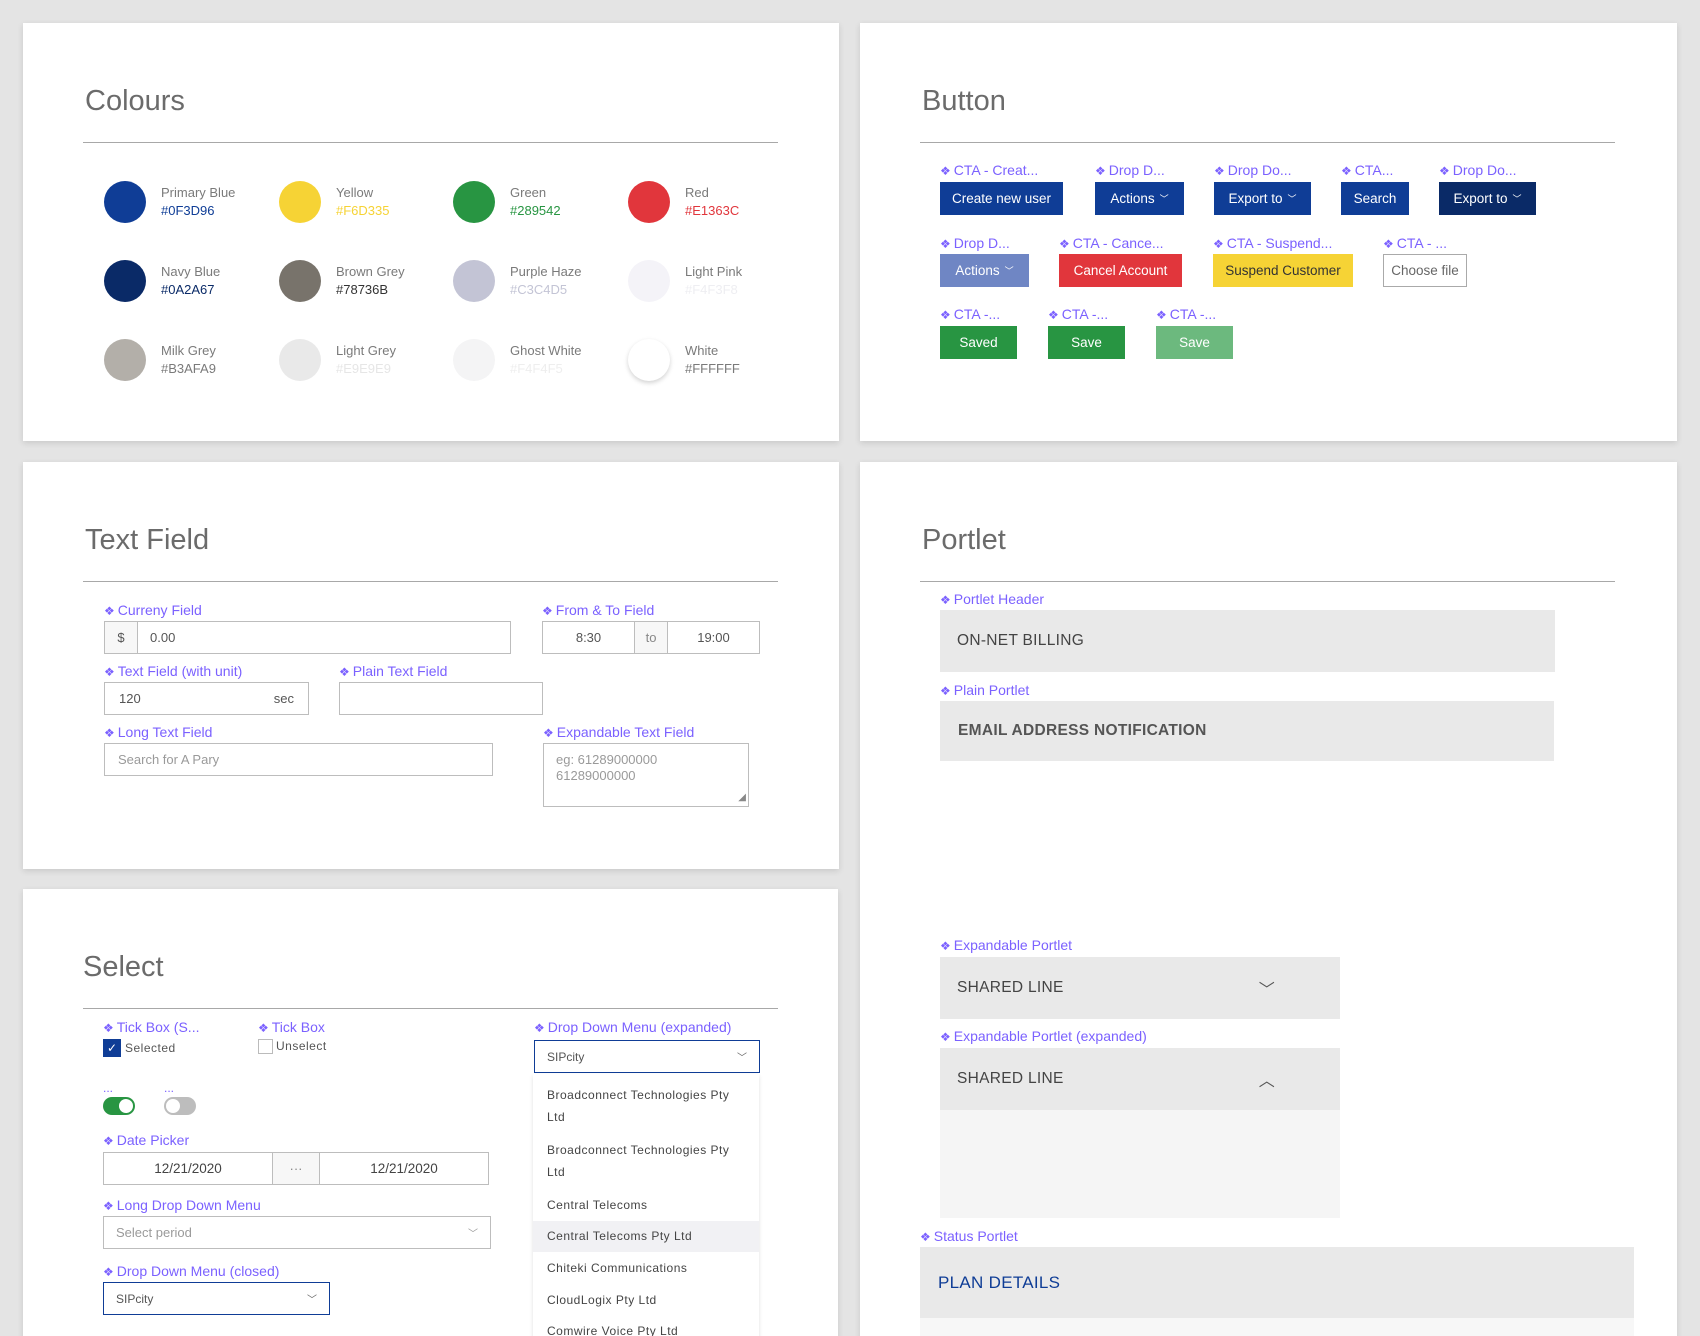 Image resolution: width=1700 pixels, height=1336 pixels. I want to click on date-to-field: 12/21/2020, so click(404, 1168).